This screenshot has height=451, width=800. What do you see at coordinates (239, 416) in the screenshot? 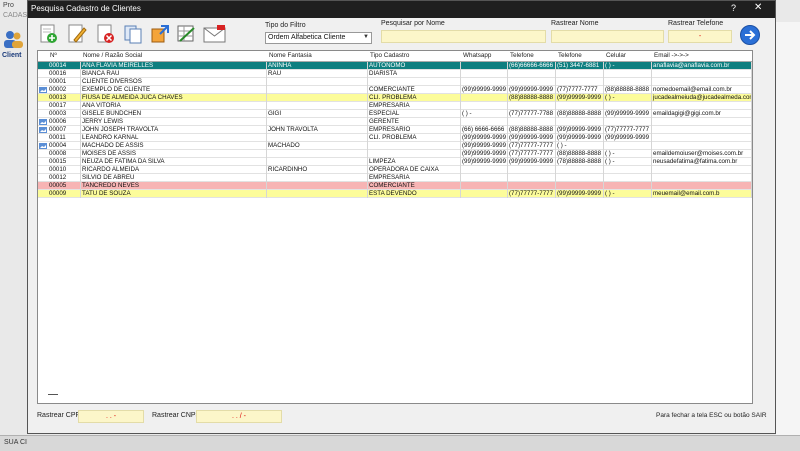
I see `track-cnpj-input: . . / -` at bounding box center [239, 416].